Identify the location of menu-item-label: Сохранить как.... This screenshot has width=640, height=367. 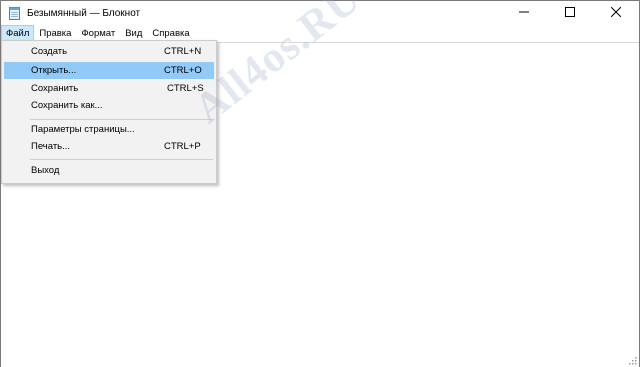
(67, 105).